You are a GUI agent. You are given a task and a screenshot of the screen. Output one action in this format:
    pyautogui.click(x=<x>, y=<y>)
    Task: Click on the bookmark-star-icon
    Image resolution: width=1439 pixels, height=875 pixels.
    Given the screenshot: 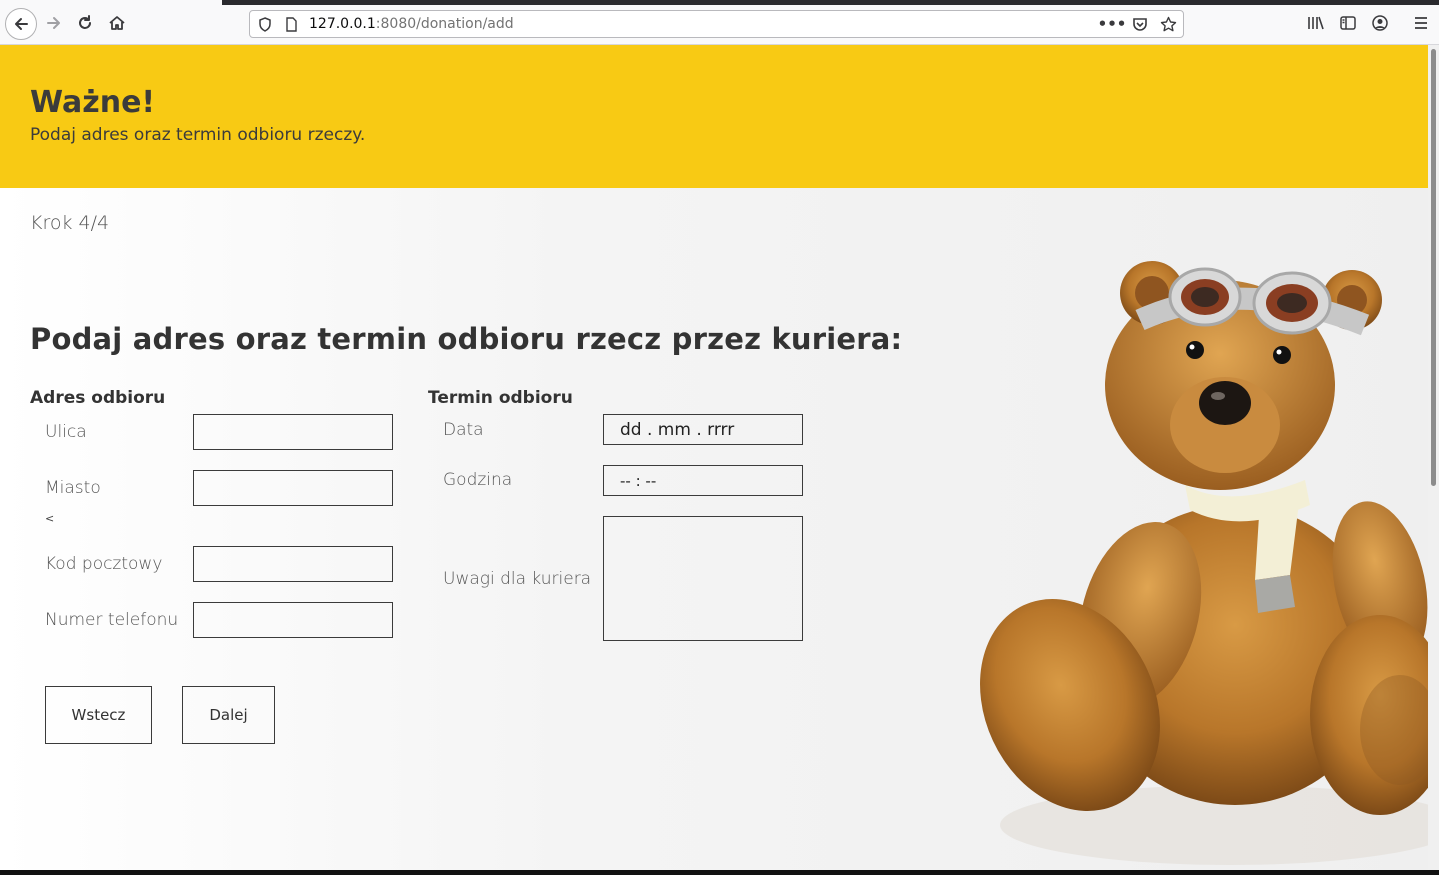 What is the action you would take?
    pyautogui.click(x=1168, y=24)
    